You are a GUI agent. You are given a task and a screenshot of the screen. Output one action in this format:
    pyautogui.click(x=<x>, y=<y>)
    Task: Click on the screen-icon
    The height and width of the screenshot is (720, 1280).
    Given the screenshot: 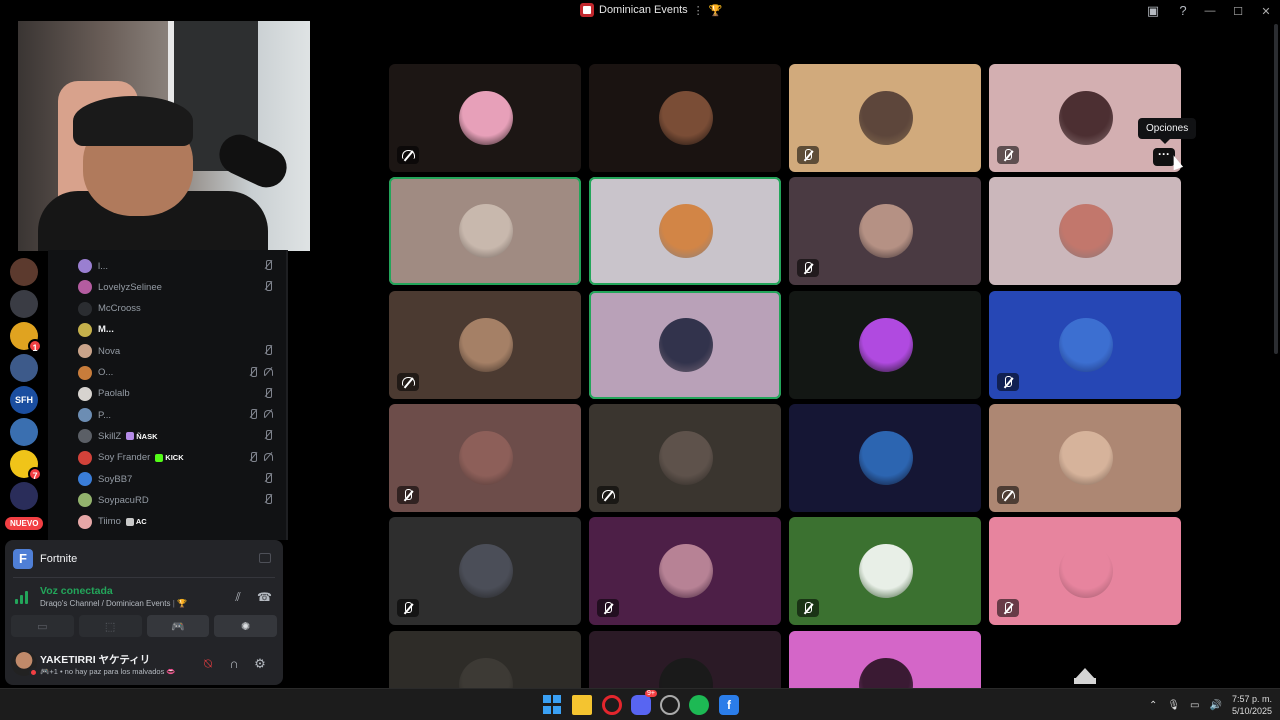 What is the action you would take?
    pyautogui.click(x=265, y=558)
    